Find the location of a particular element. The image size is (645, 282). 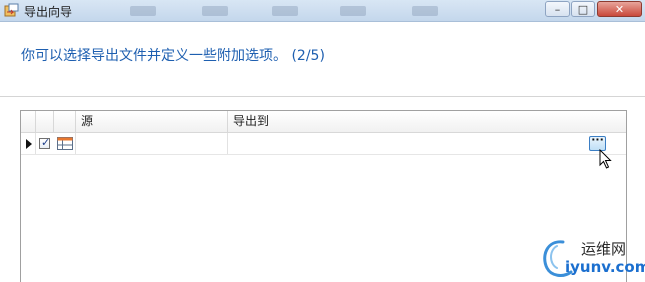

title-bar: 导出向导 – □ ✕ is located at coordinates (322, 11).